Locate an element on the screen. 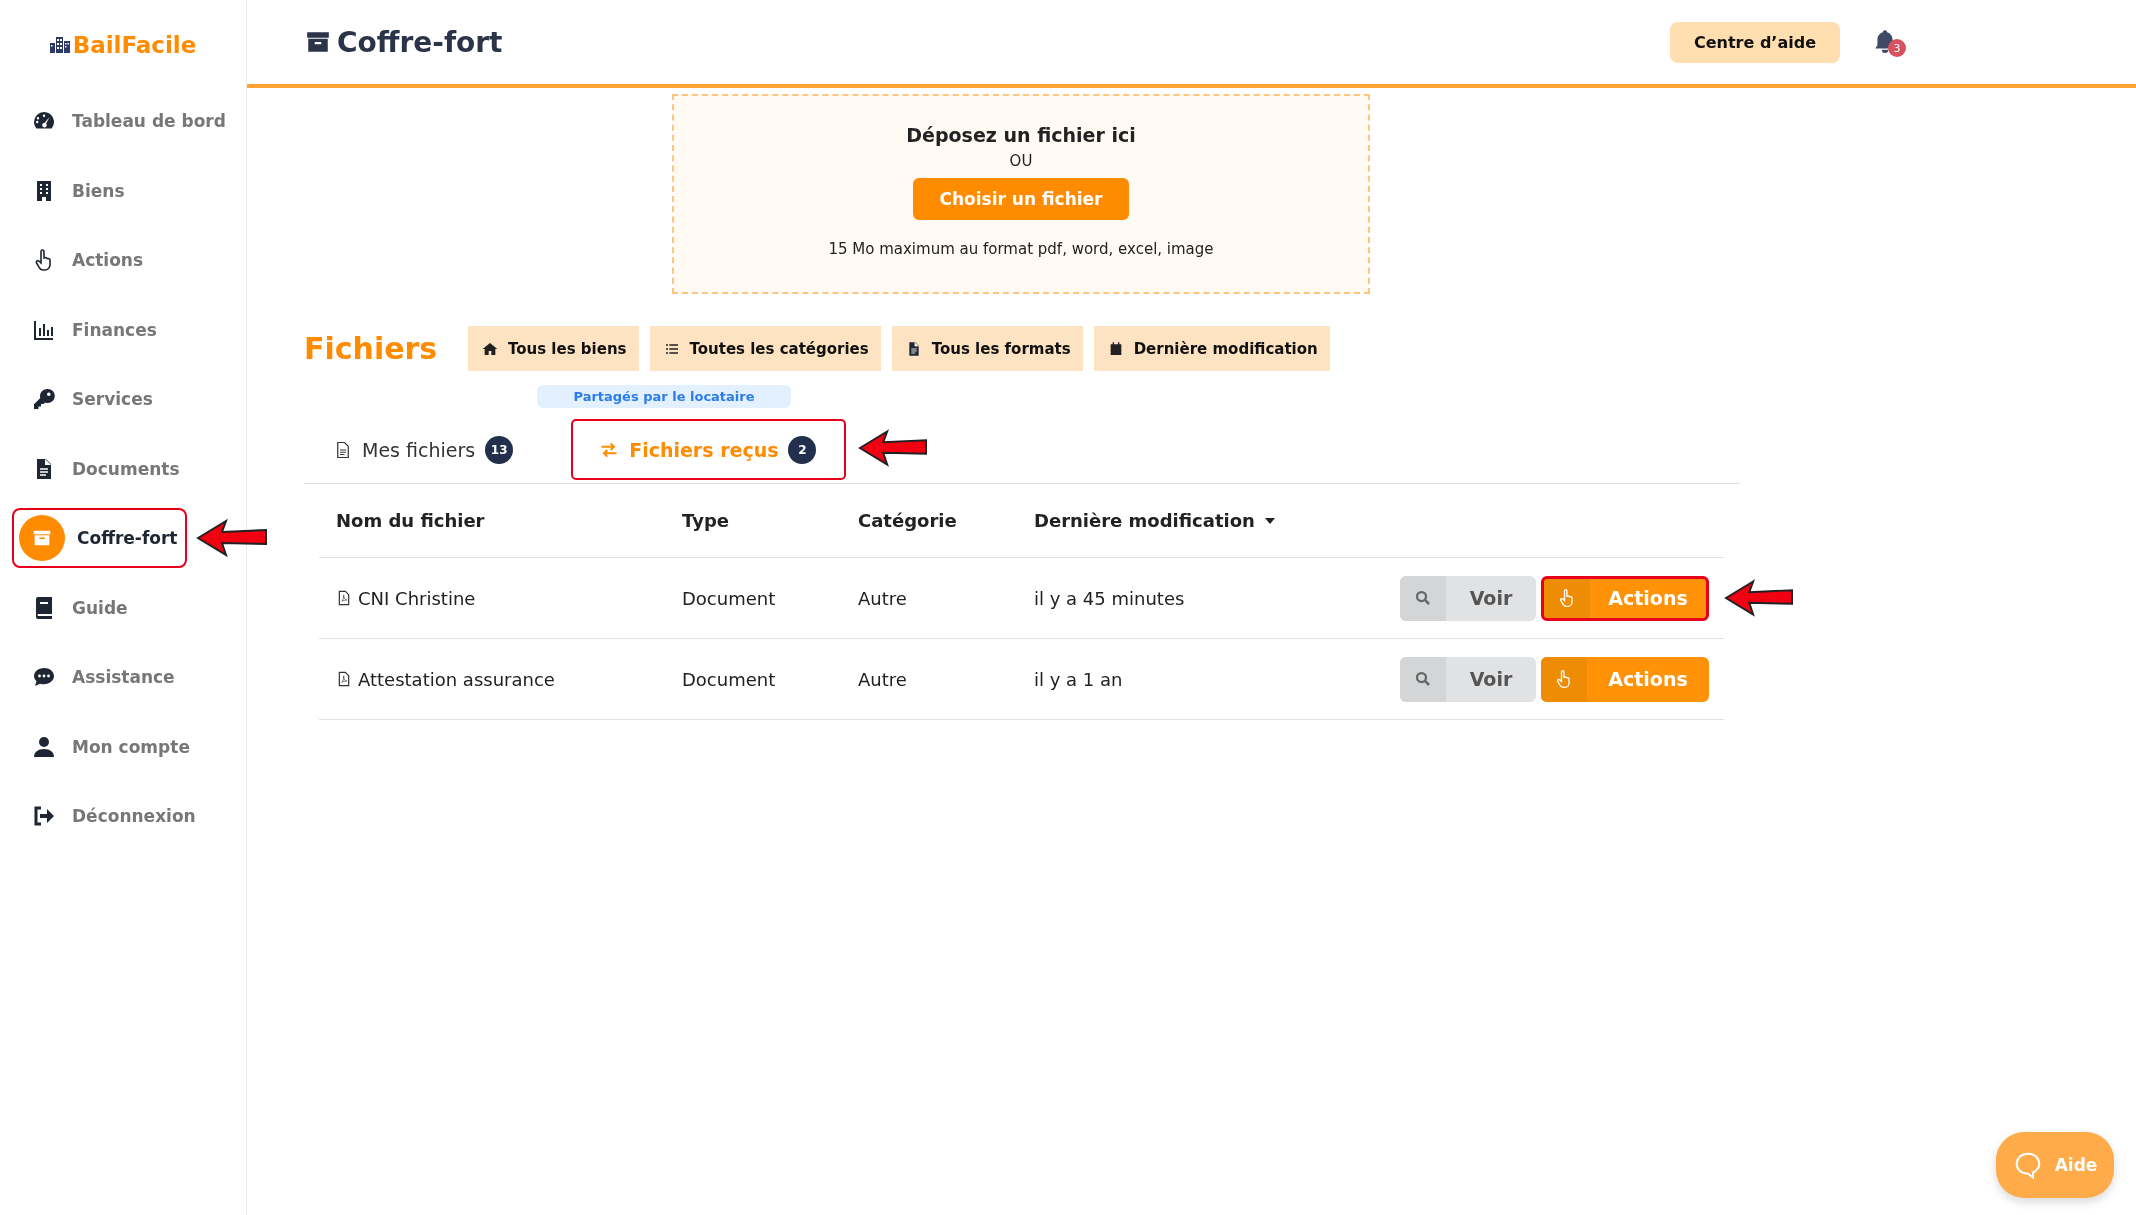 The height and width of the screenshot is (1215, 2136). file-dropzone: Déposez un fichier ici OU Choisir un fichier 15 Mo maximum au format pdf, word, excel, image is located at coordinates (1021, 194).